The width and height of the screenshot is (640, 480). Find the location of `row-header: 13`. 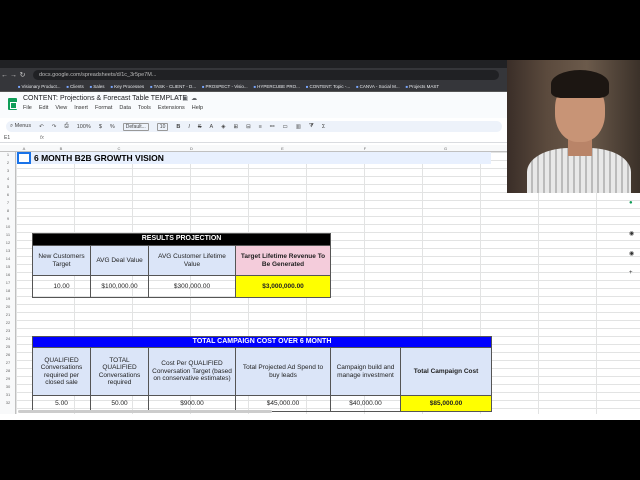

row-header: 13 is located at coordinates (8, 250).